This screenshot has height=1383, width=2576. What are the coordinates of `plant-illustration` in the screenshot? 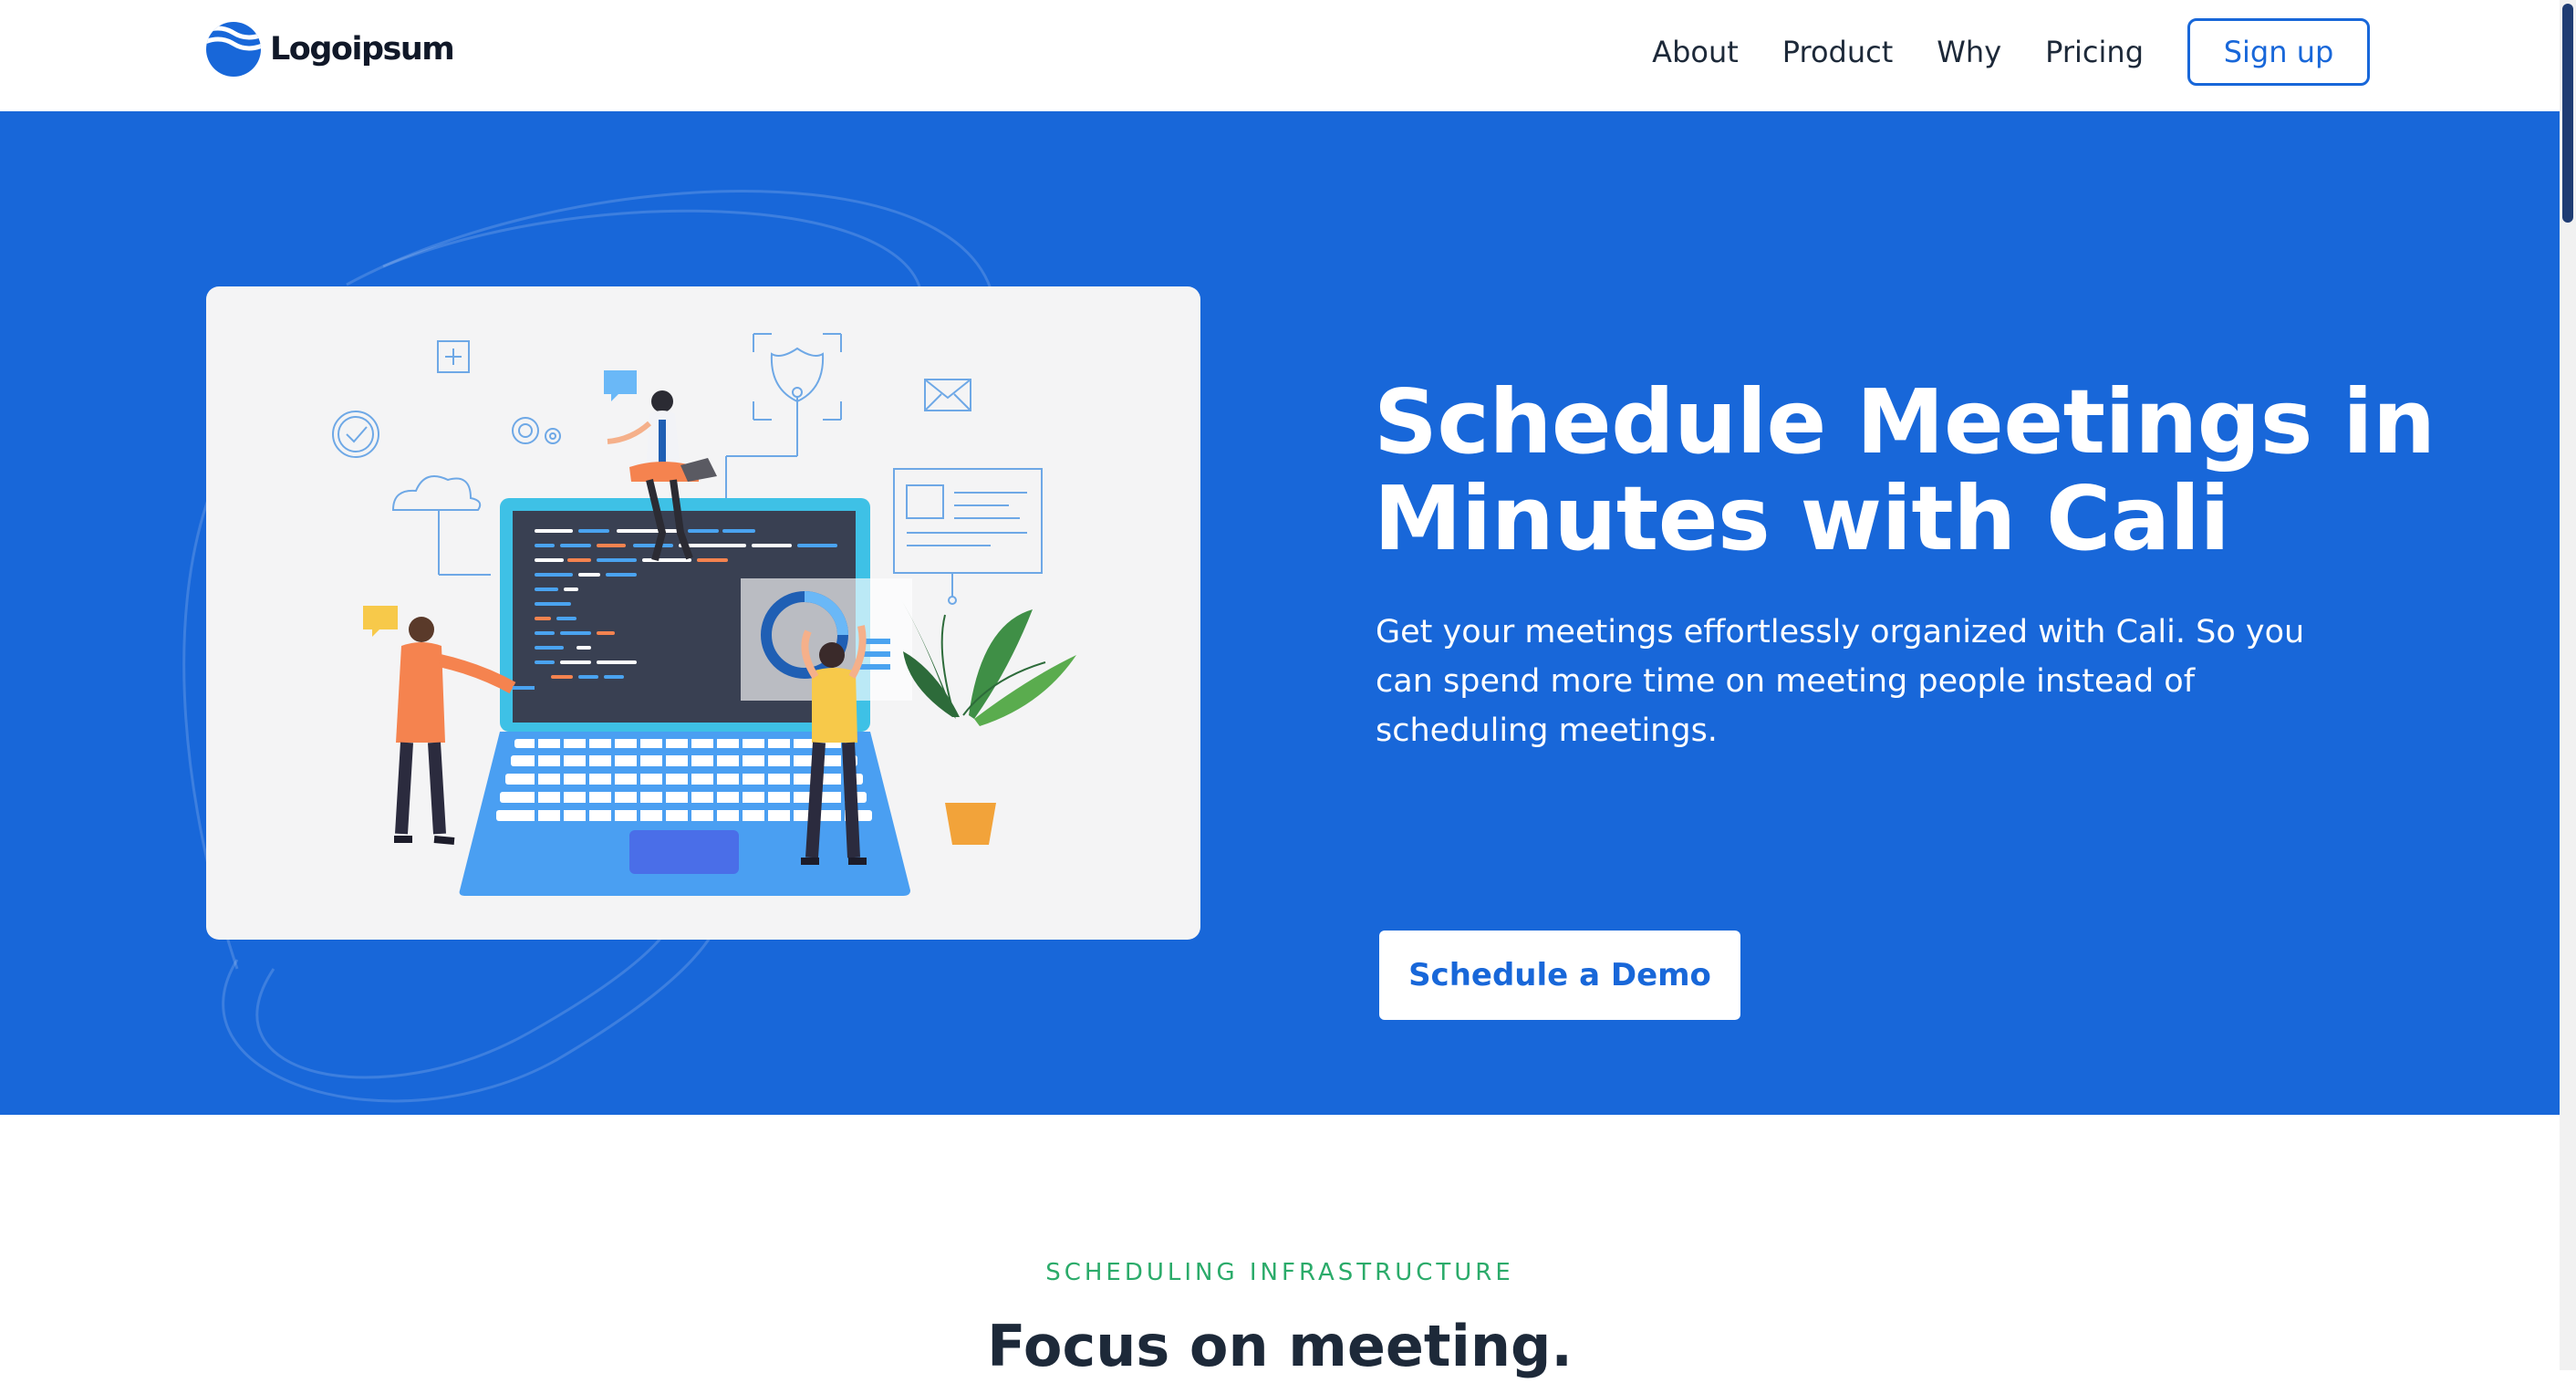 It's located at (987, 721).